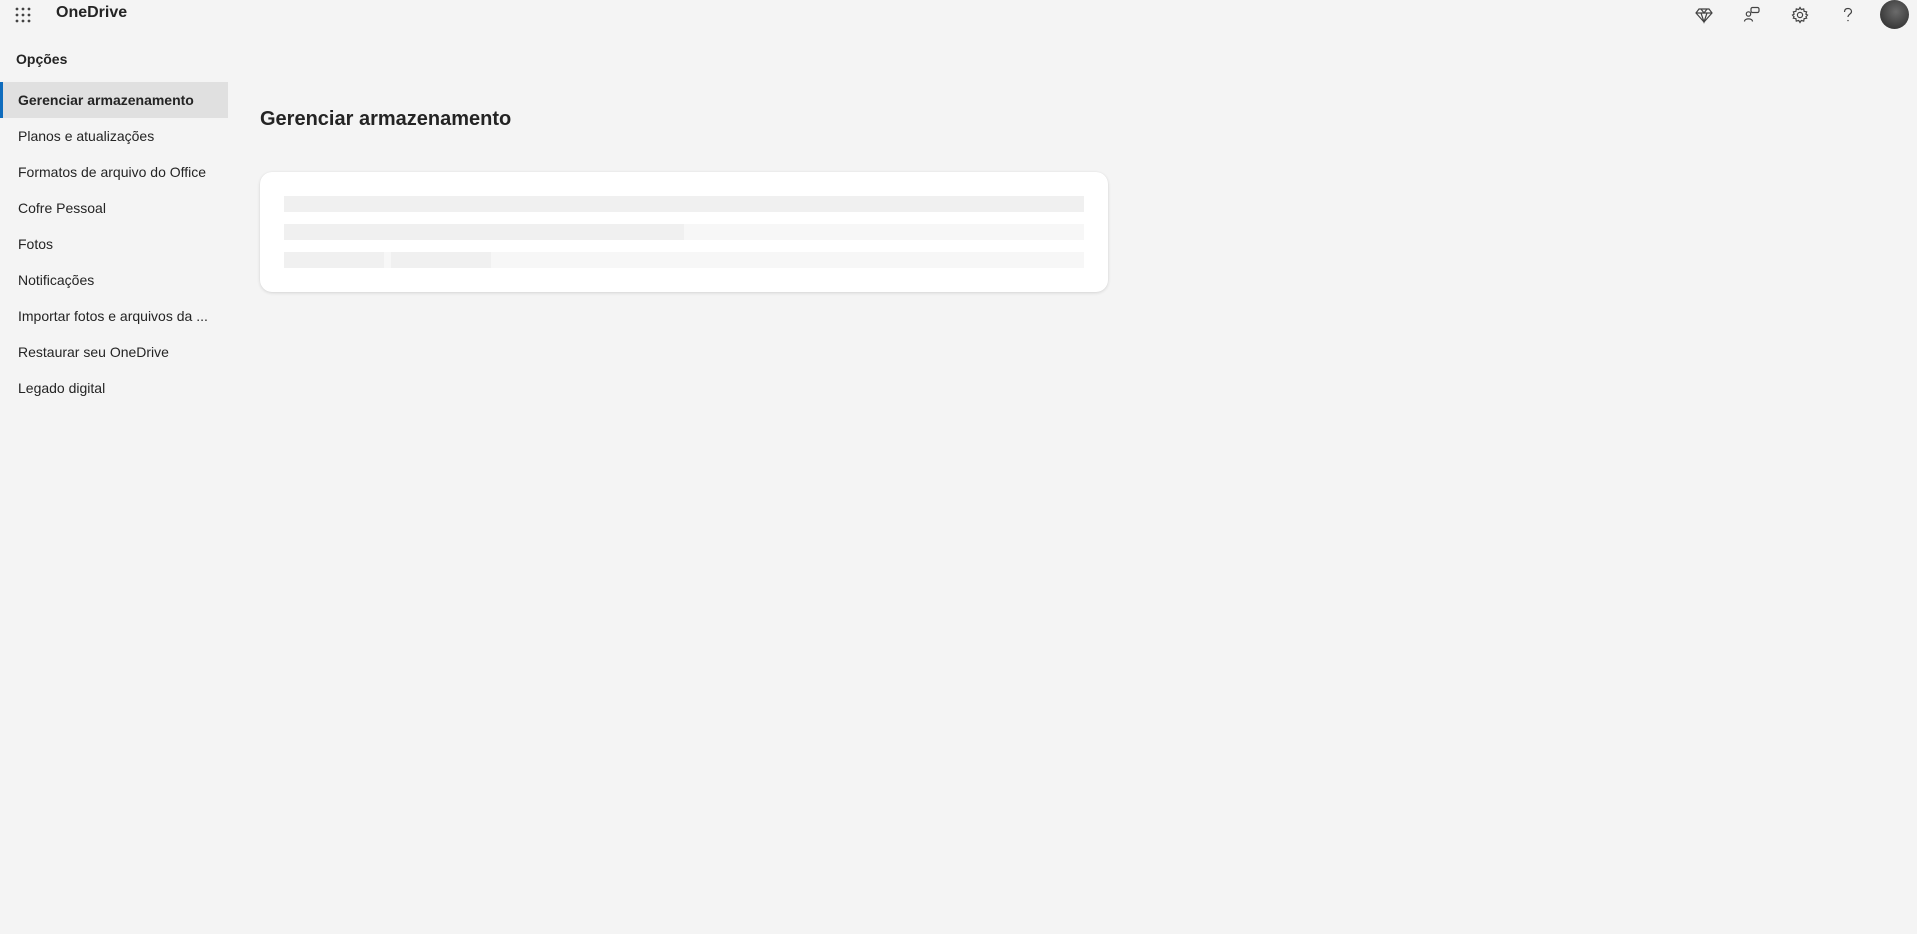  Describe the element at coordinates (1800, 15) in the screenshot. I see `settings-gear-icon` at that location.